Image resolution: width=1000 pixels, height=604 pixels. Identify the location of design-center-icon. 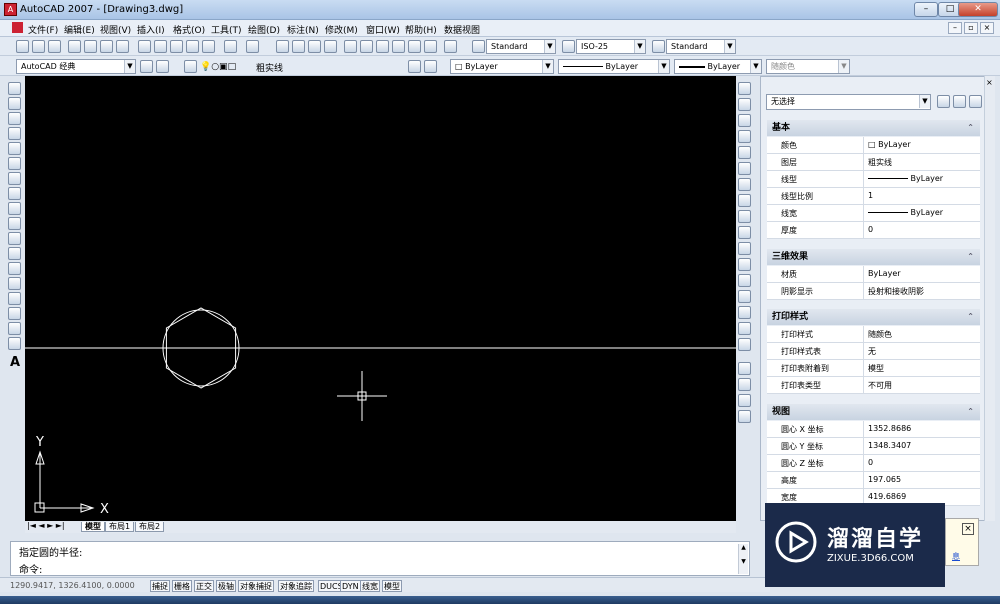
(366, 46).